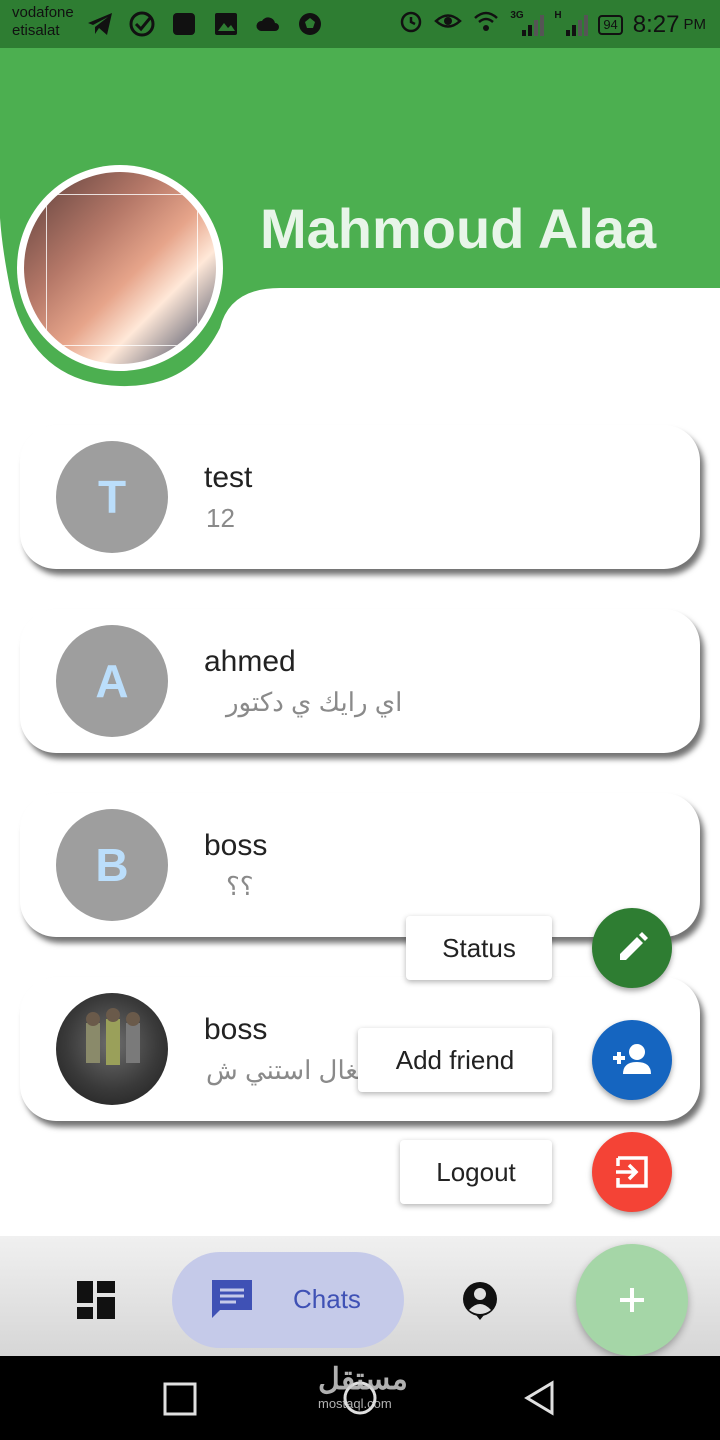  I want to click on battery-indicator: 94, so click(610, 24).